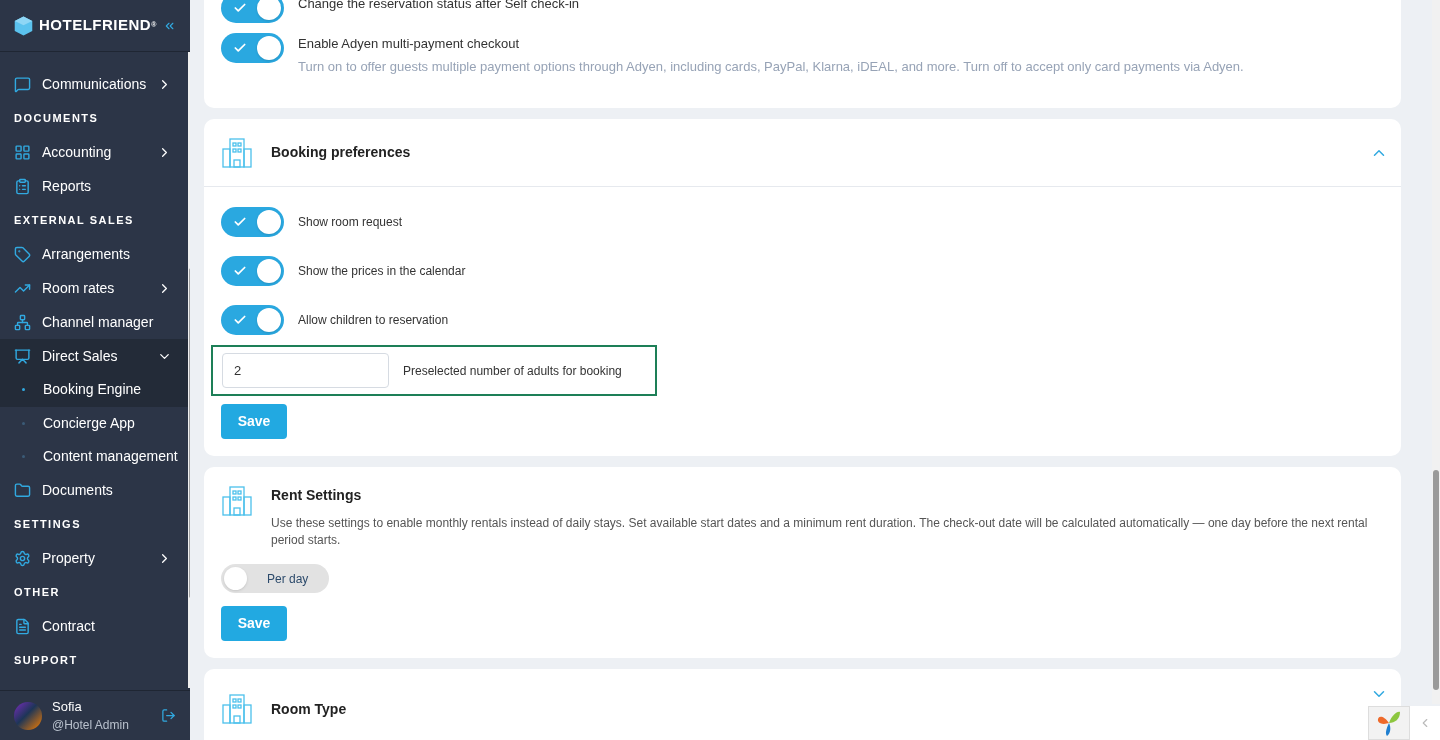 The height and width of the screenshot is (740, 1440). What do you see at coordinates (22, 84) in the screenshot?
I see `chat-icon` at bounding box center [22, 84].